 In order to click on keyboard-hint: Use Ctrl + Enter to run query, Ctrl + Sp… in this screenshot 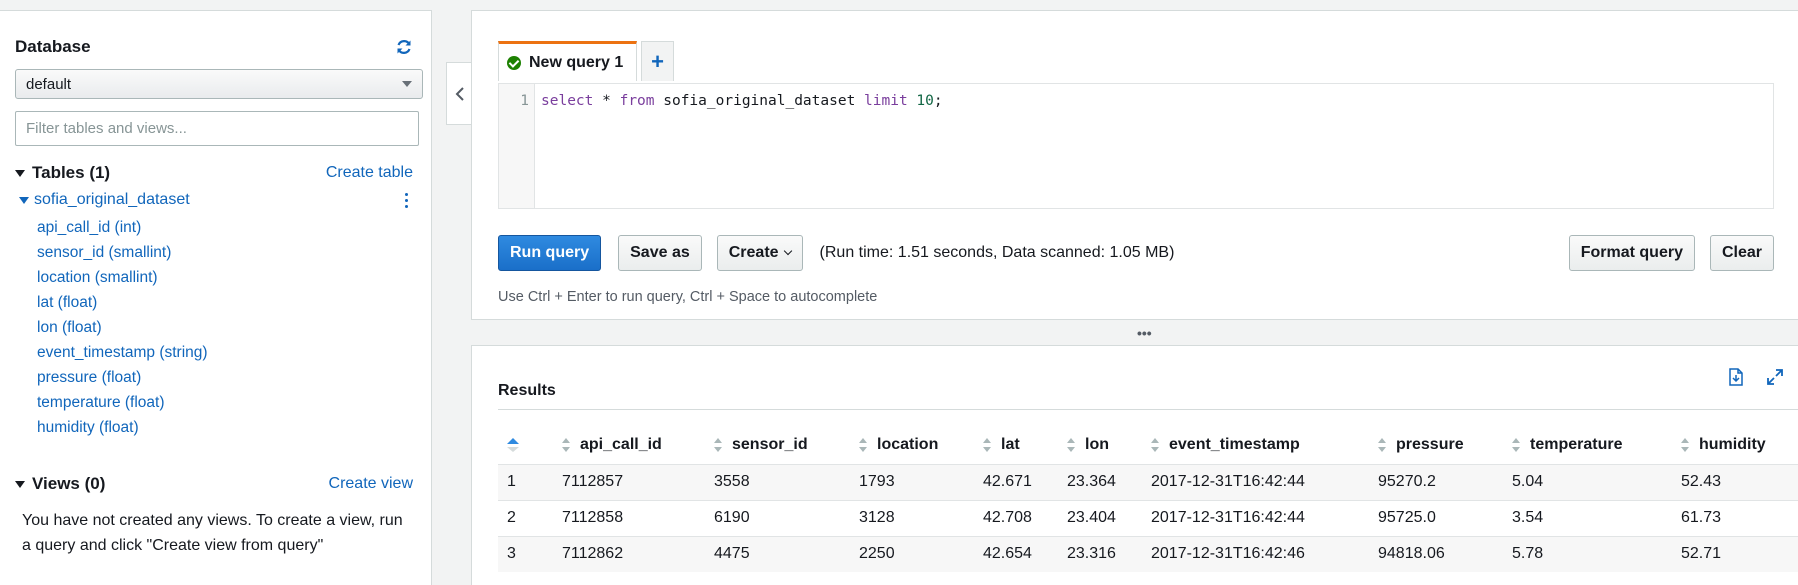, I will do `click(688, 297)`.